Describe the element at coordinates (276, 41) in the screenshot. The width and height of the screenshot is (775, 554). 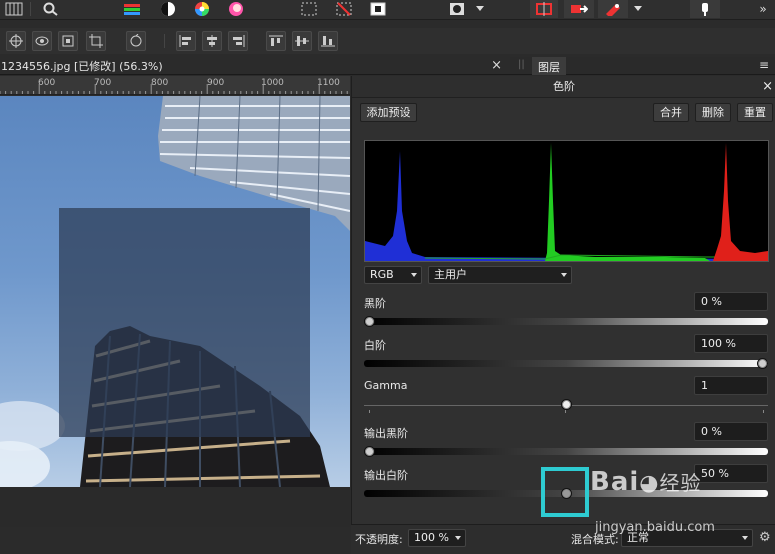
I see `align-top-icon` at that location.